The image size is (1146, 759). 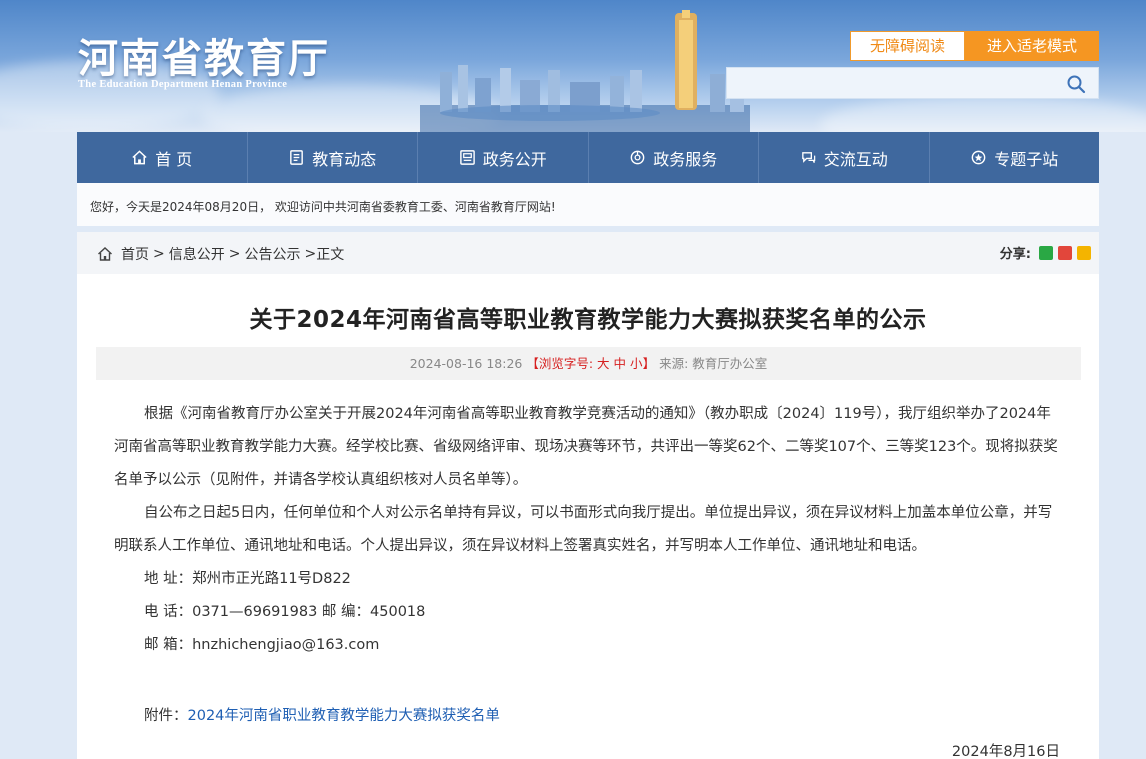 I want to click on attachment: 附件：2024年河南省职业教育教学能力大赛拟获奖名单, so click(x=322, y=714).